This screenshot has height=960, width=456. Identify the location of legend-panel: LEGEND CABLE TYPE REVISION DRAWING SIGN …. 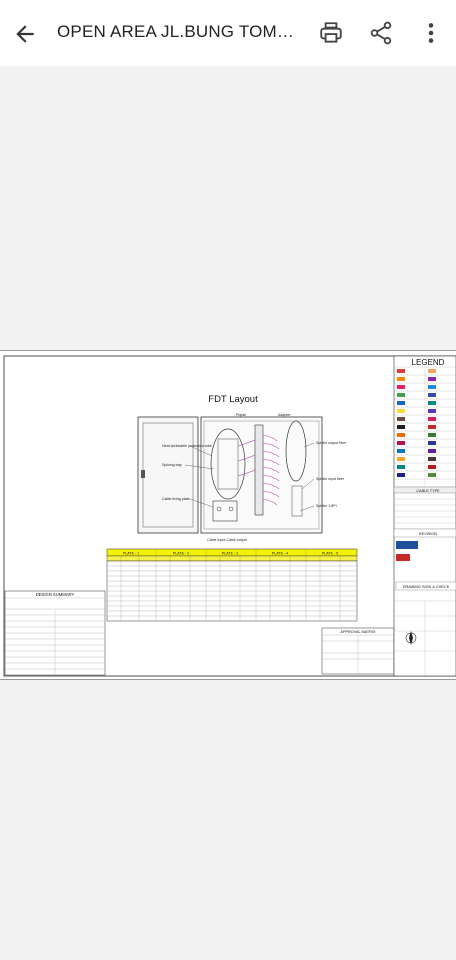
(424, 516).